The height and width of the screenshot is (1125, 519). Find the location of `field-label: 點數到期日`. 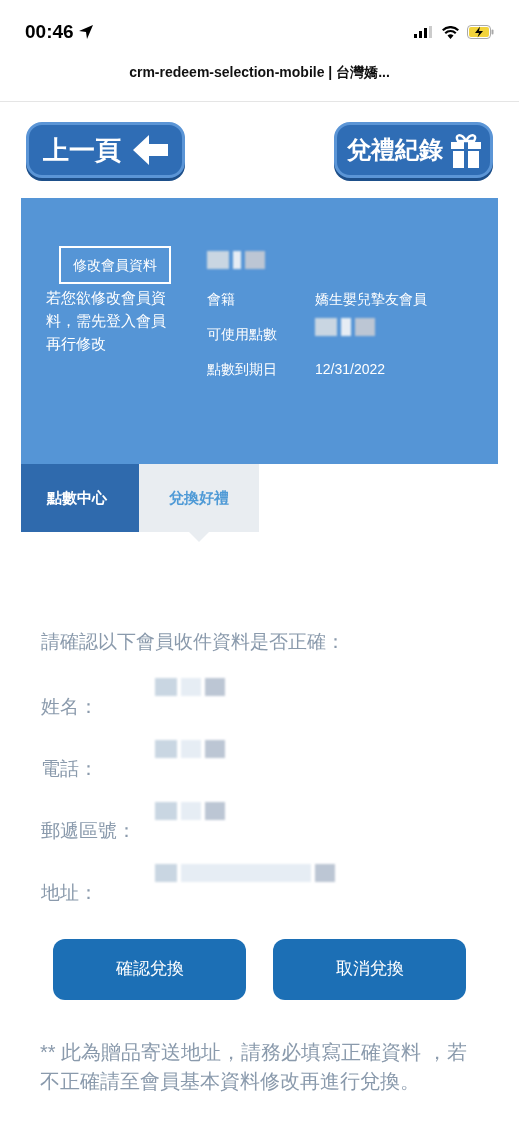

field-label: 點數到期日 is located at coordinates (242, 369).